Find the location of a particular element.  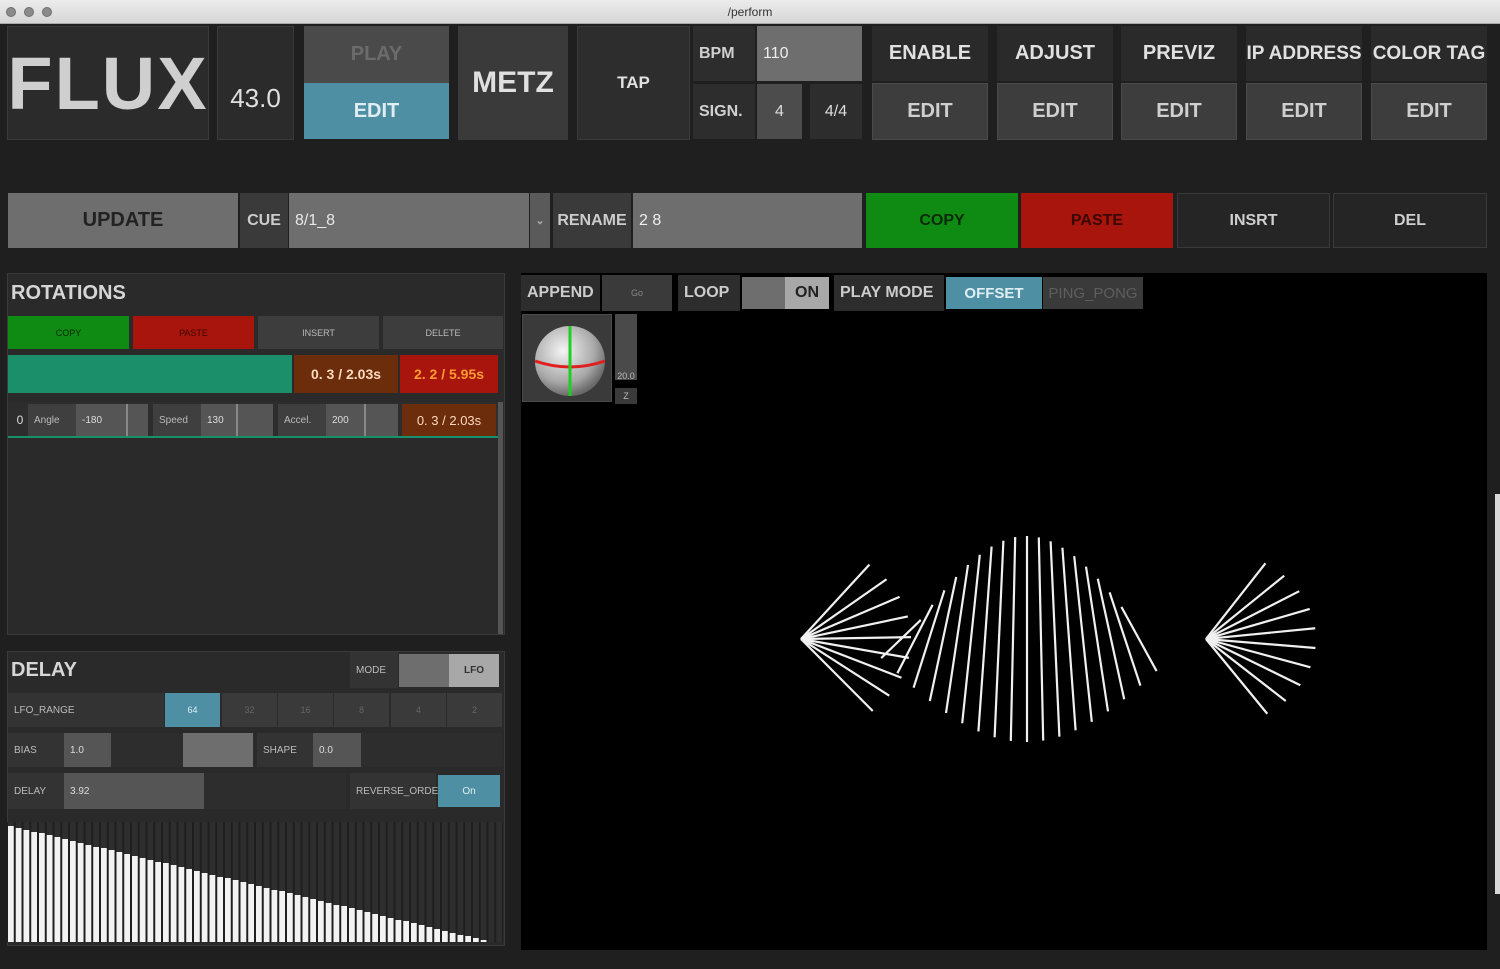

play-mode-offset: OFFSET is located at coordinates (994, 293).